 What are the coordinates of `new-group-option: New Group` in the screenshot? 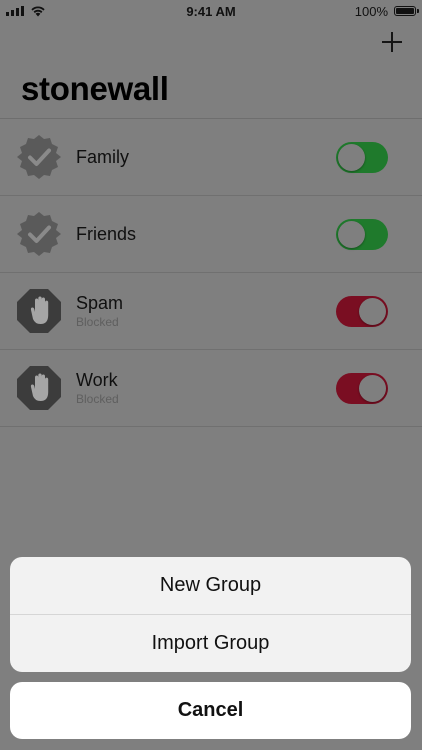 It's located at (210, 585).